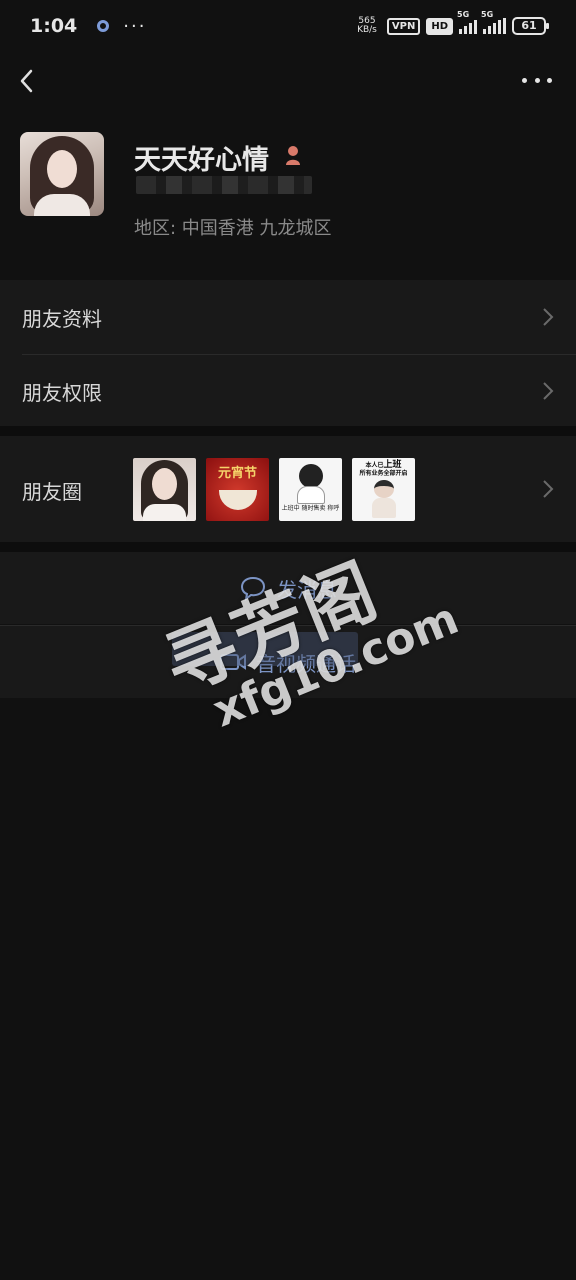 This screenshot has width=576, height=1280. Describe the element at coordinates (392, 465) in the screenshot. I see `thumbnail-caption-highlight: 上班` at that location.